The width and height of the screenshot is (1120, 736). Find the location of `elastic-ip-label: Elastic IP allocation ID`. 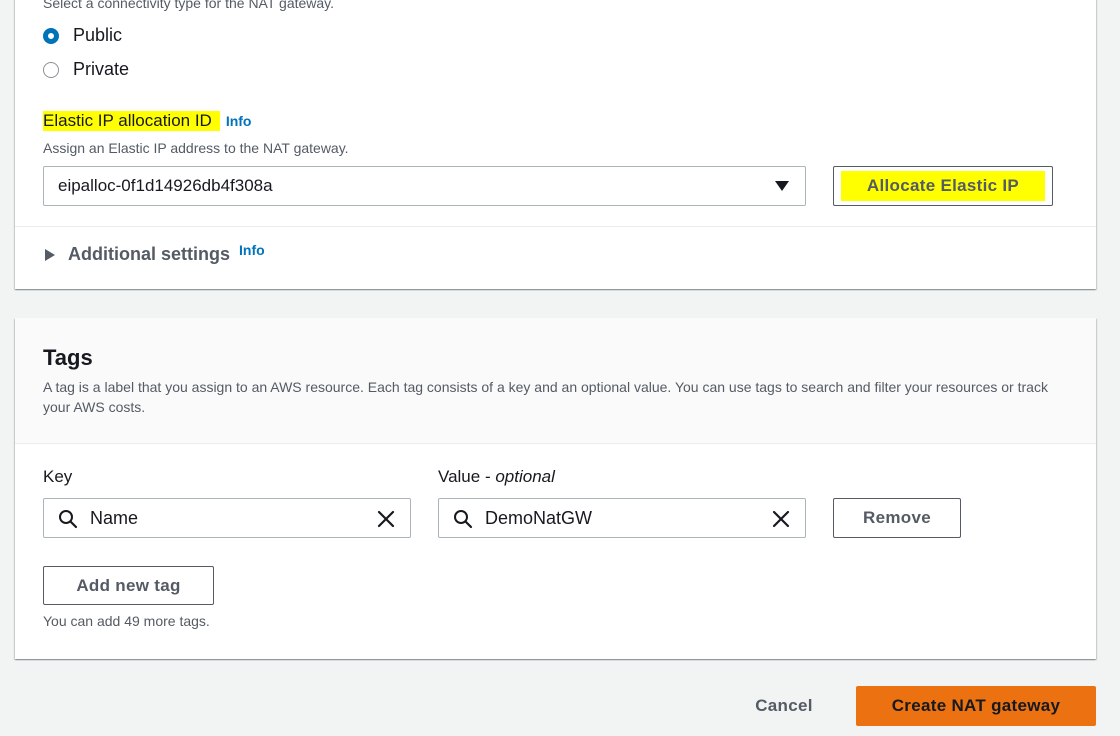

elastic-ip-label: Elastic IP allocation ID is located at coordinates (131, 121).